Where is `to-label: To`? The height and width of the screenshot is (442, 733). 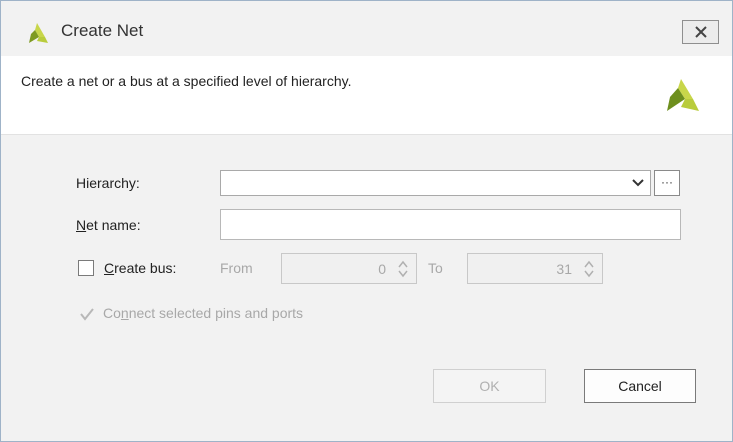
to-label: To is located at coordinates (435, 268).